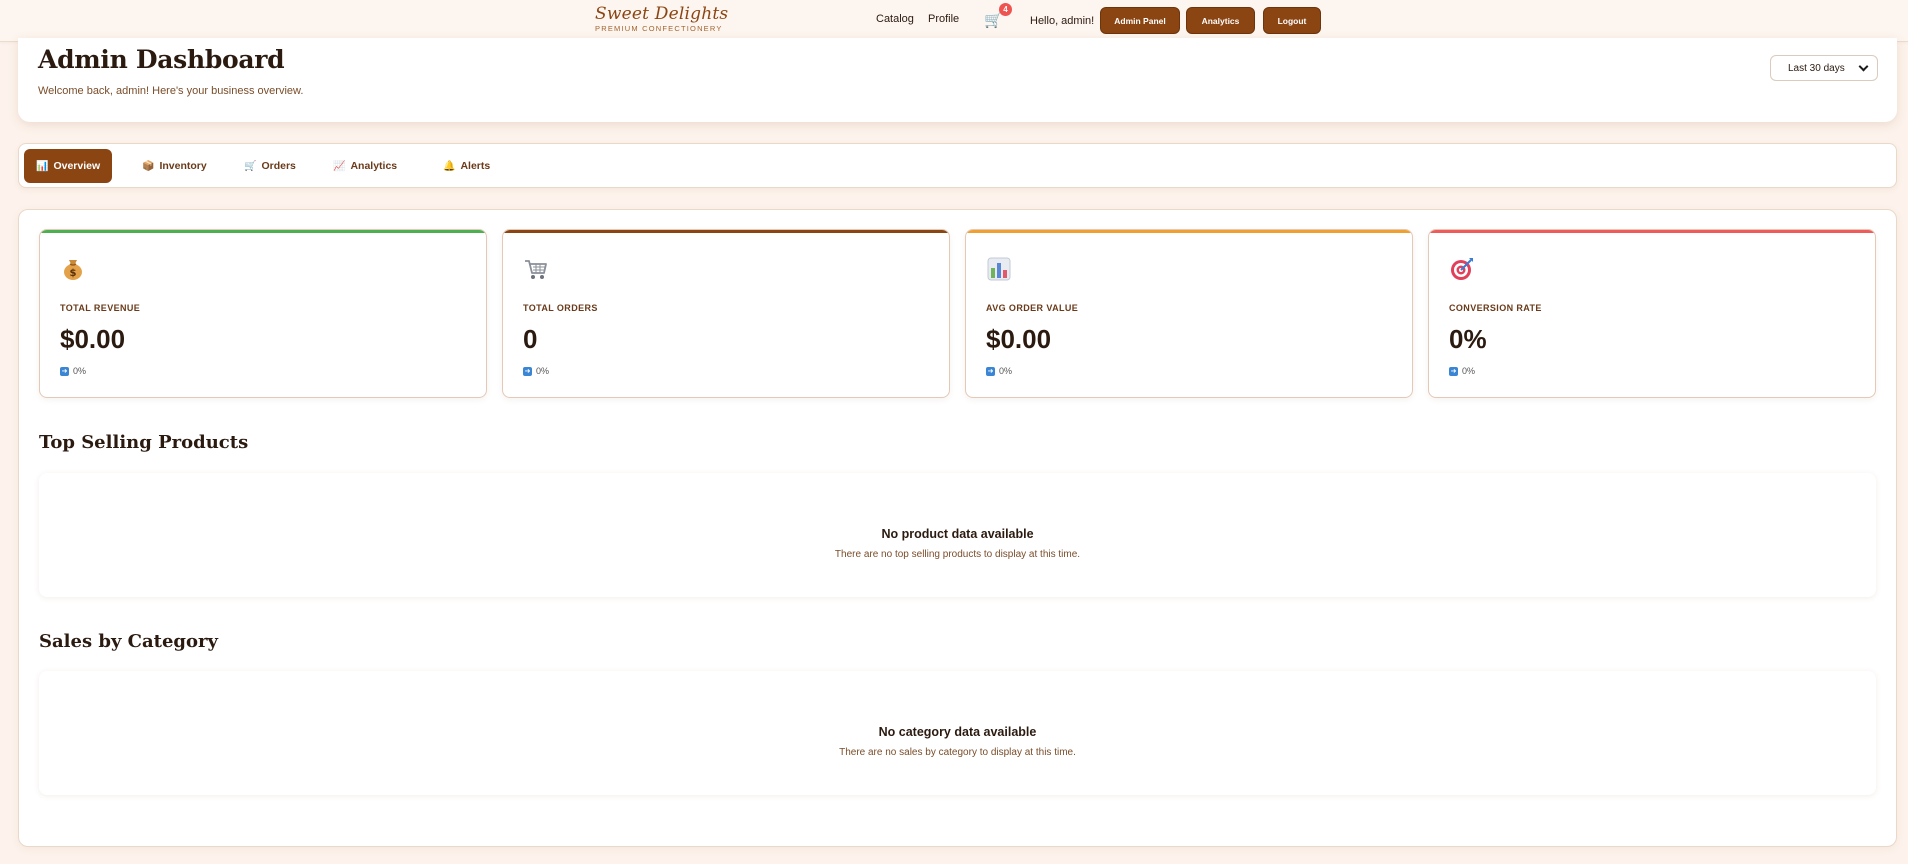  I want to click on user-greeting: Hello, admin!, so click(1062, 21).